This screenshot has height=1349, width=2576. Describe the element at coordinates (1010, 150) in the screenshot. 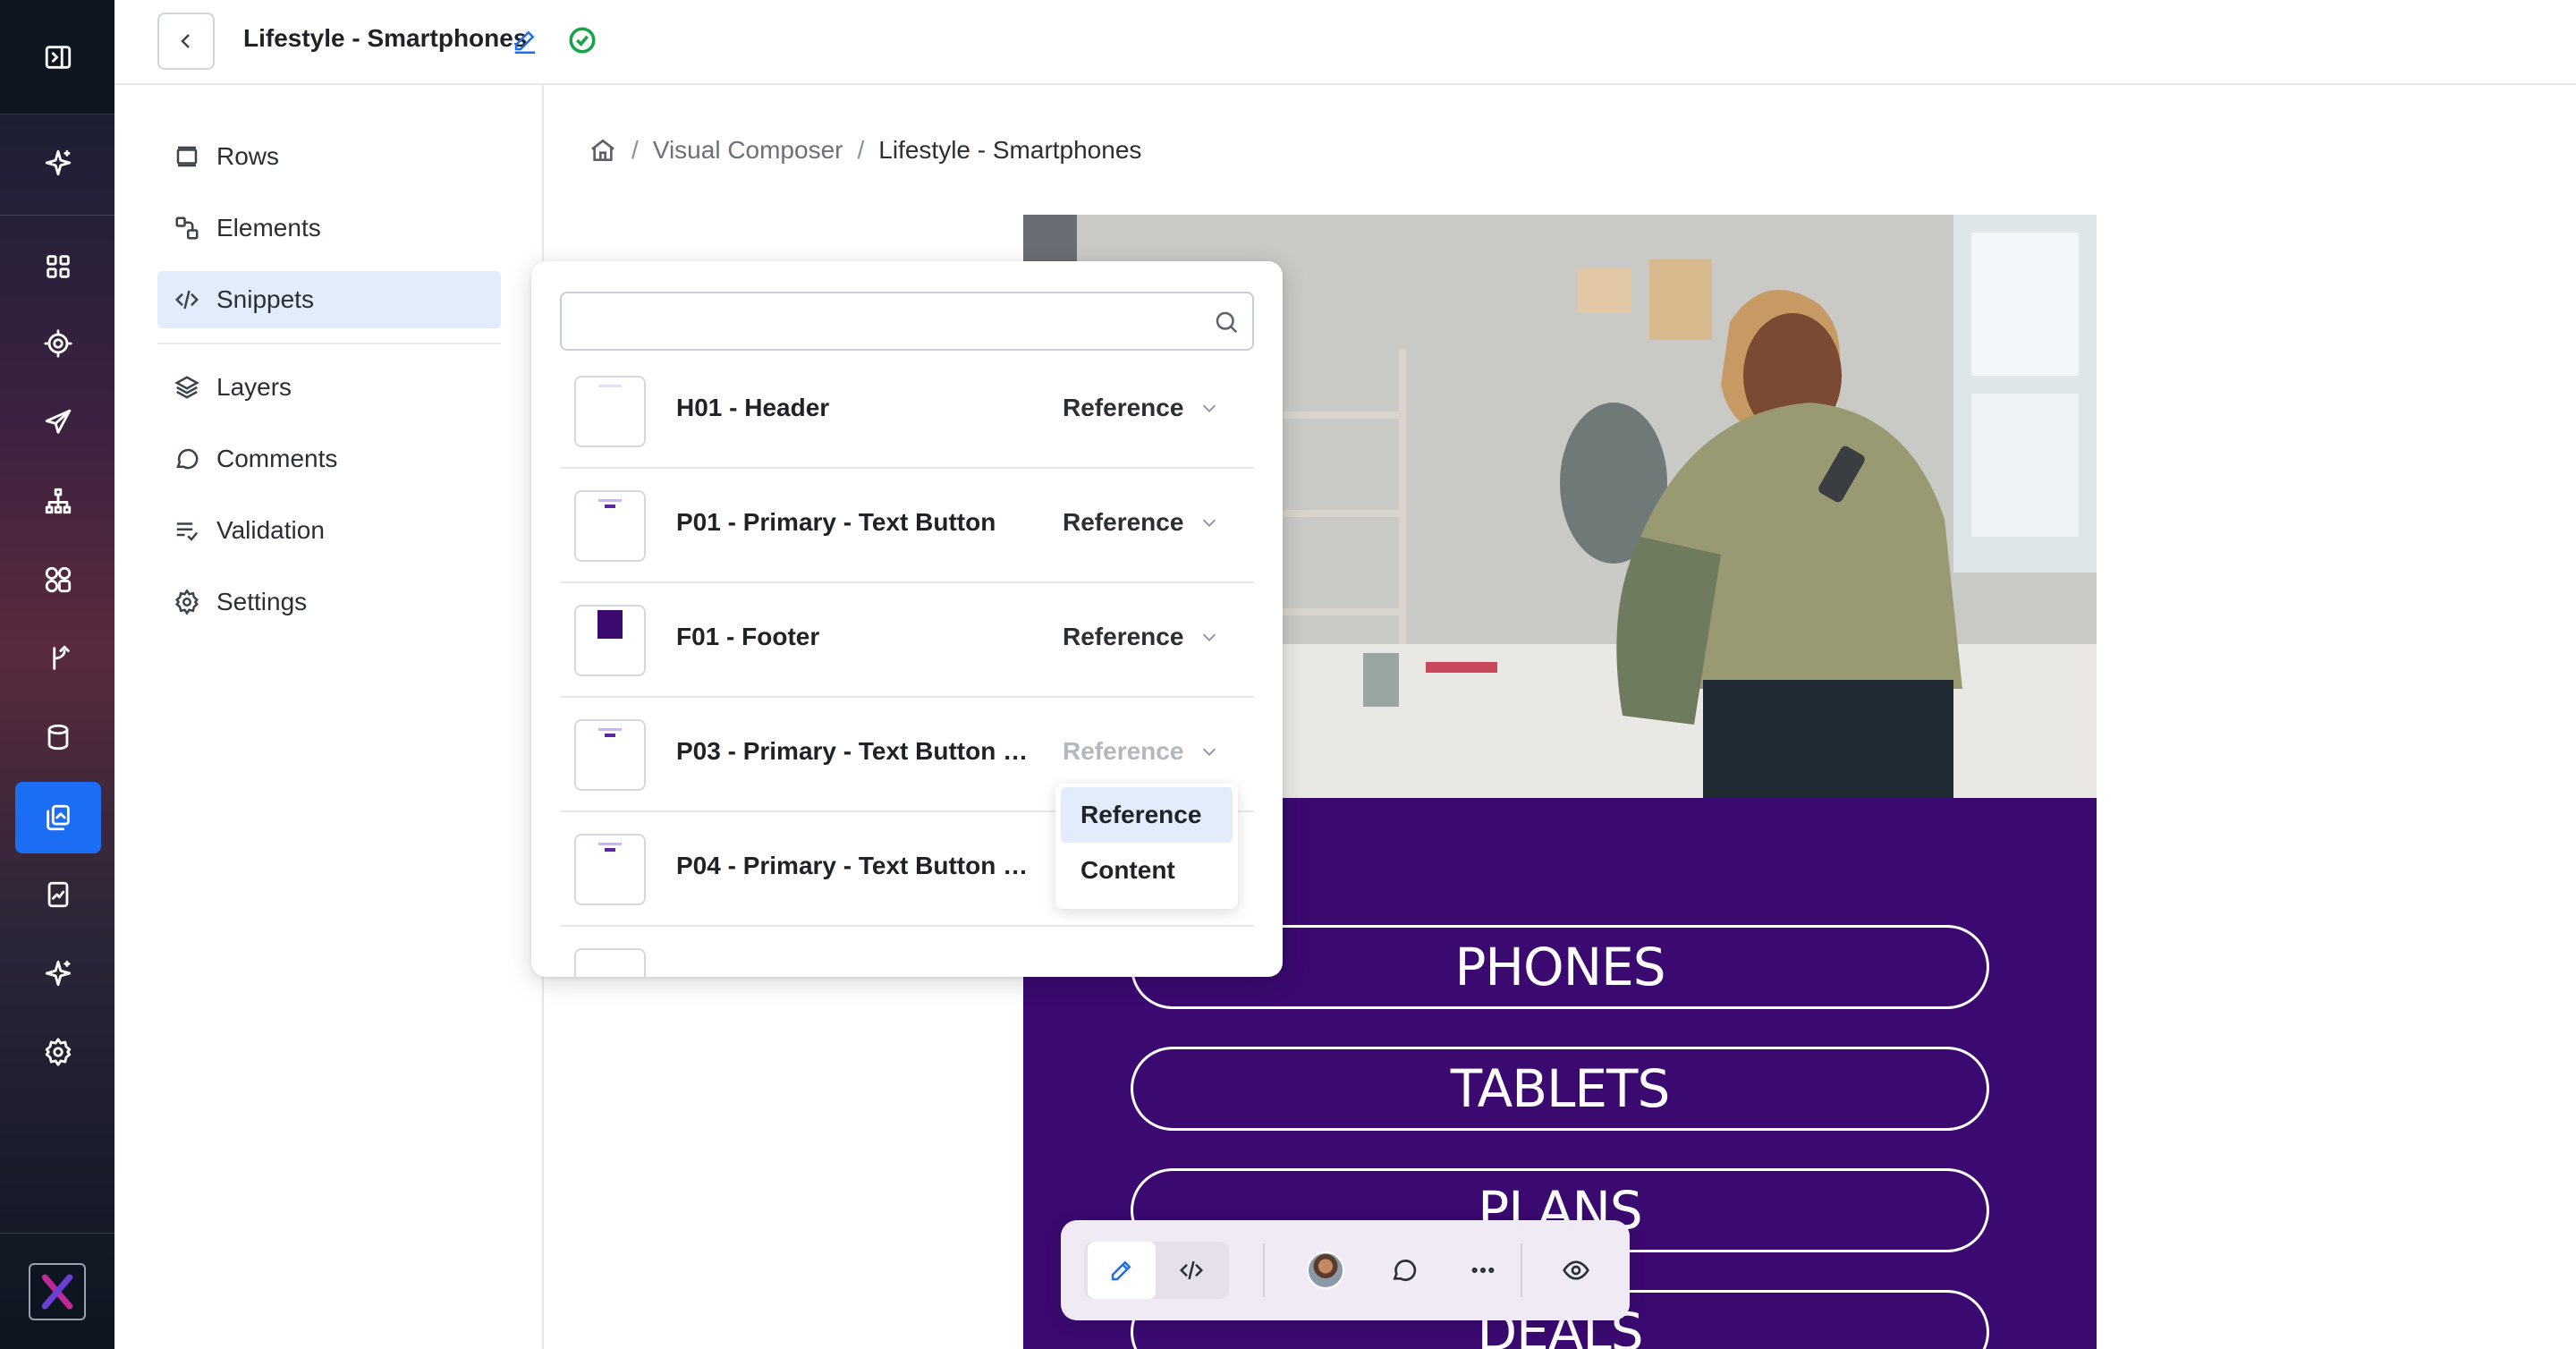

I see `breadcrumb-current: Lifestyle - Smartphones` at that location.